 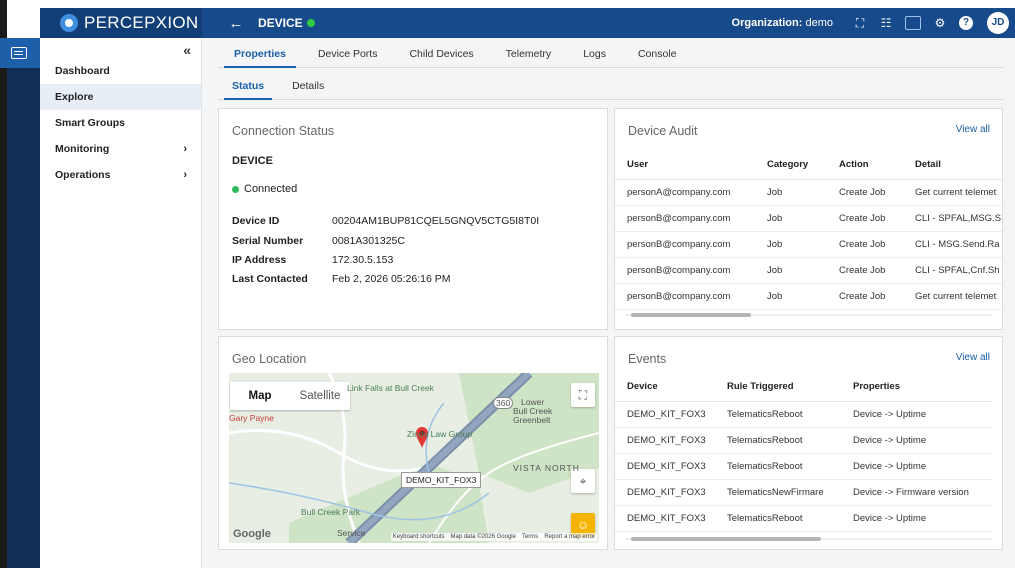 I want to click on column-header: Category, so click(x=791, y=165).